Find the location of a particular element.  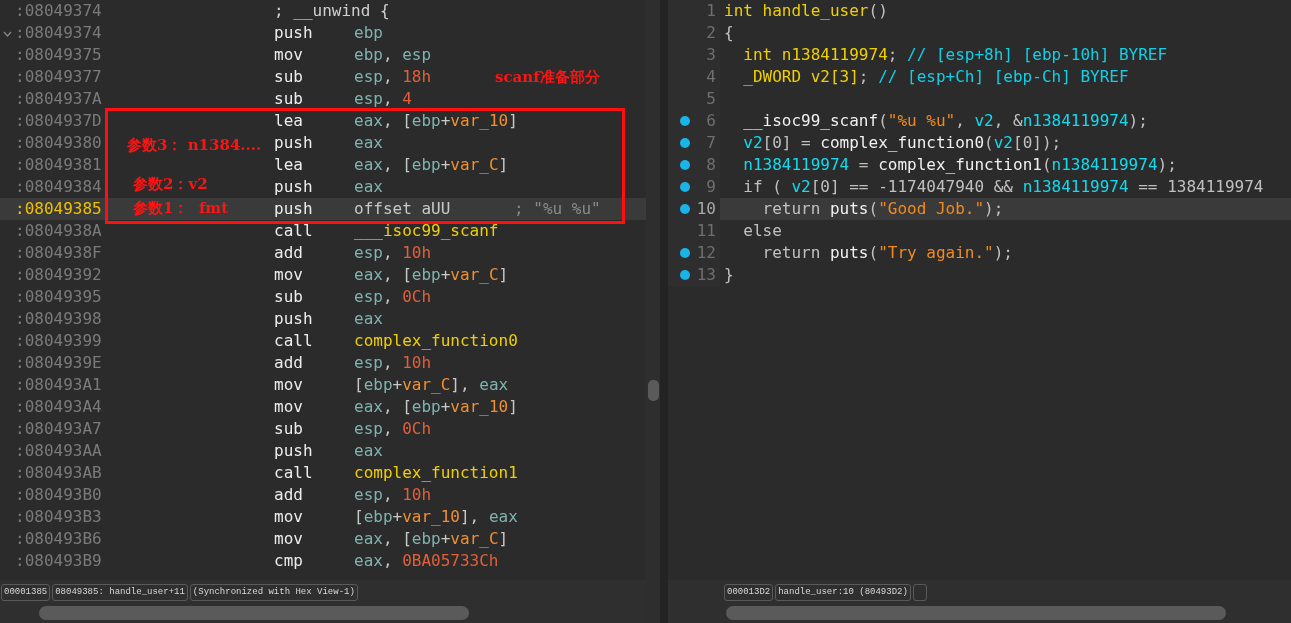

line-number: 2 is located at coordinates (710, 33).